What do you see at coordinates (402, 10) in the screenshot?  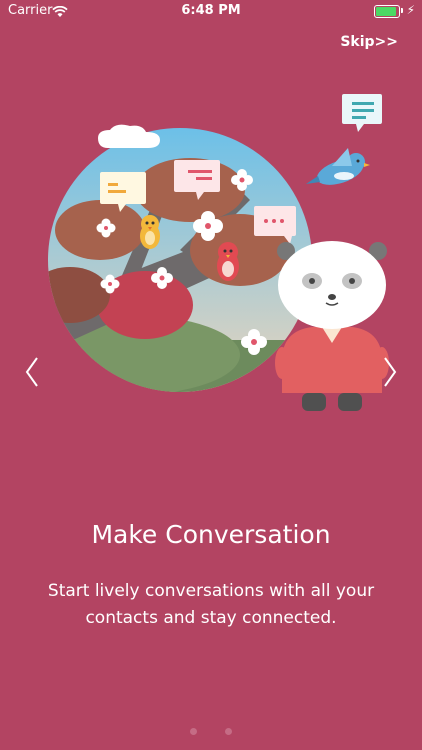 I see `battery-tip` at bounding box center [402, 10].